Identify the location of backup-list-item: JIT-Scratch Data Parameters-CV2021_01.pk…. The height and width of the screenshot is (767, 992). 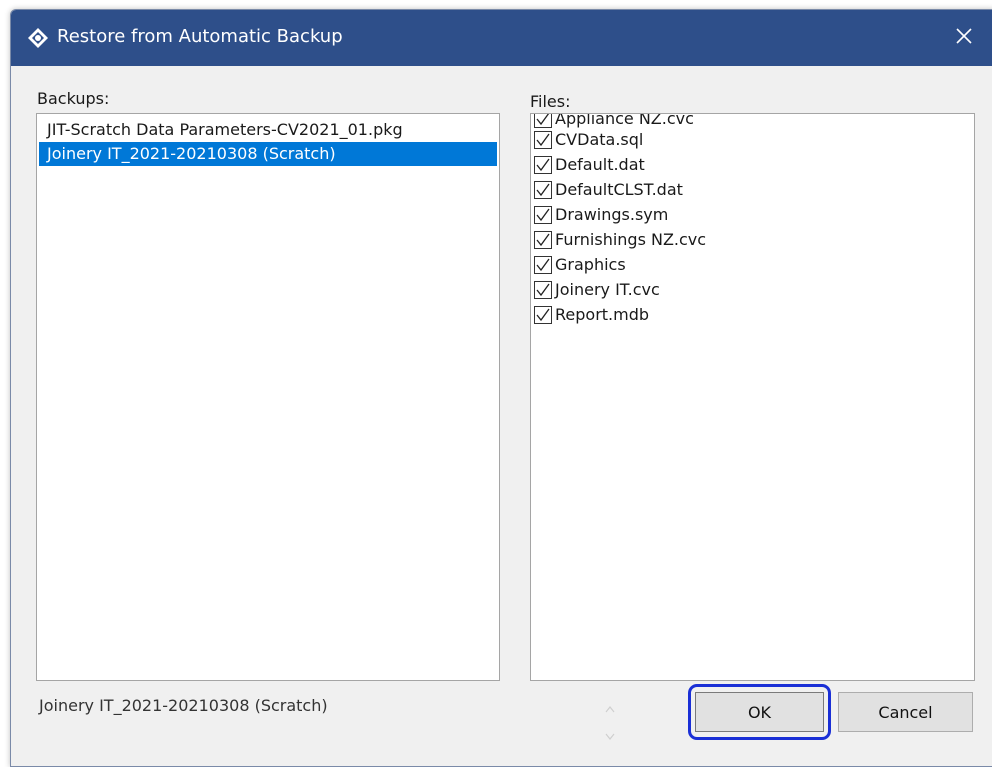
(268, 130).